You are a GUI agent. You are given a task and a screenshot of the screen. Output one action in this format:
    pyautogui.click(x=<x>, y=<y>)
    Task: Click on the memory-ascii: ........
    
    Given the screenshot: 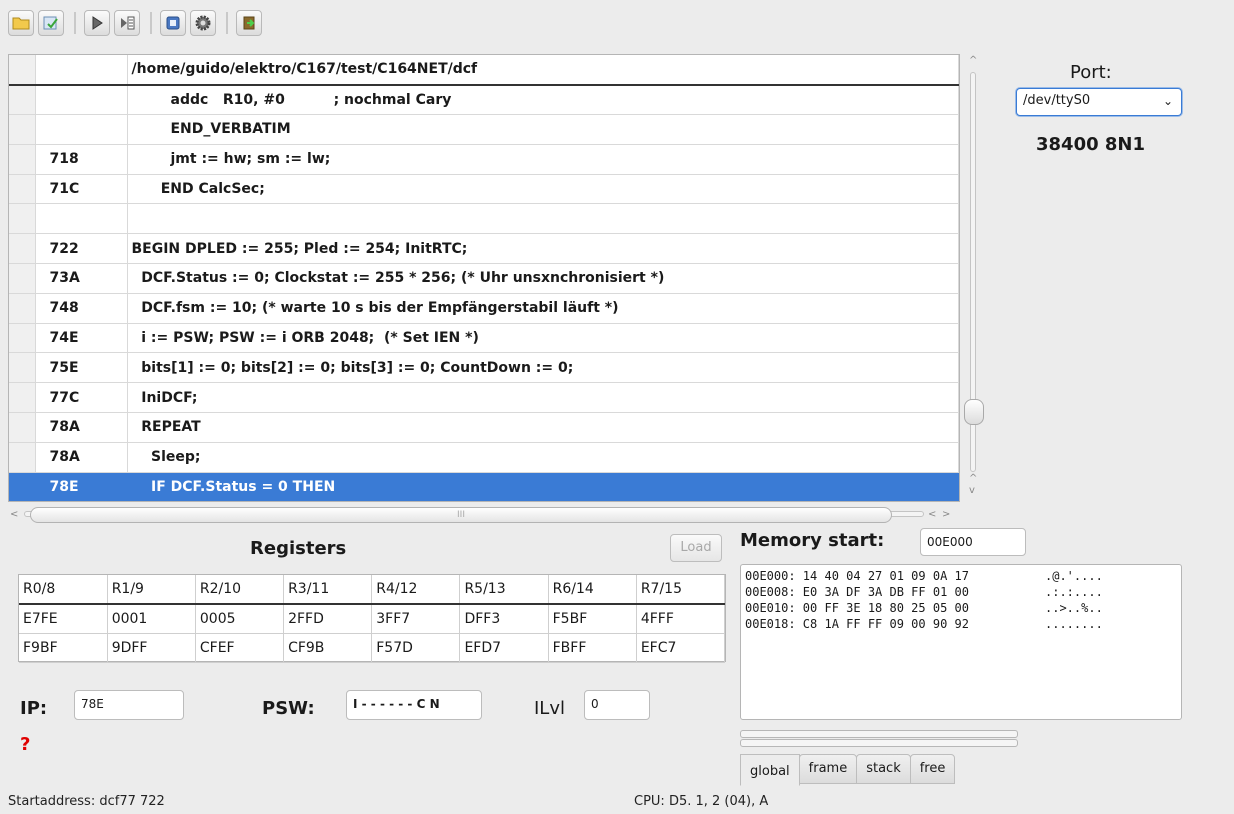 What is the action you would take?
    pyautogui.click(x=1074, y=624)
    